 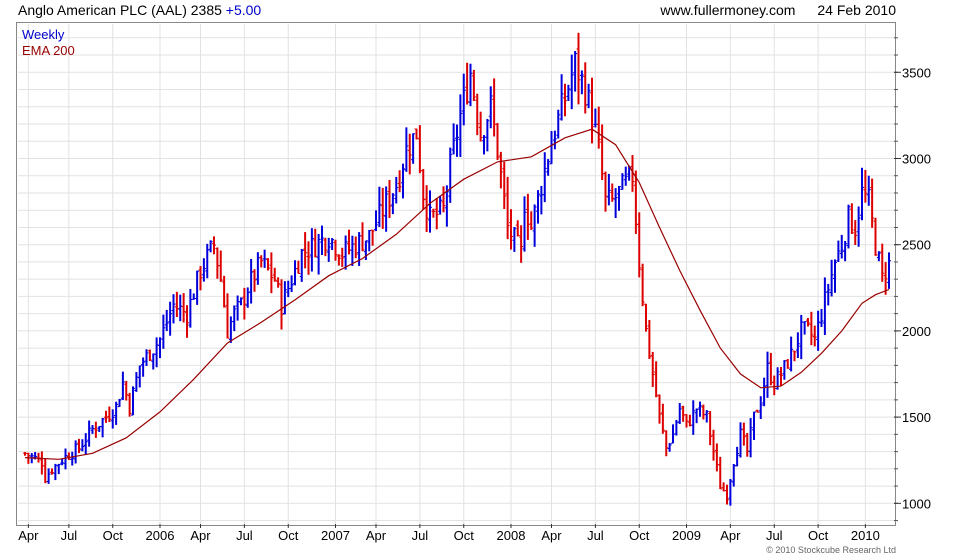 I want to click on y-tick-label: 1500, so click(x=916, y=417).